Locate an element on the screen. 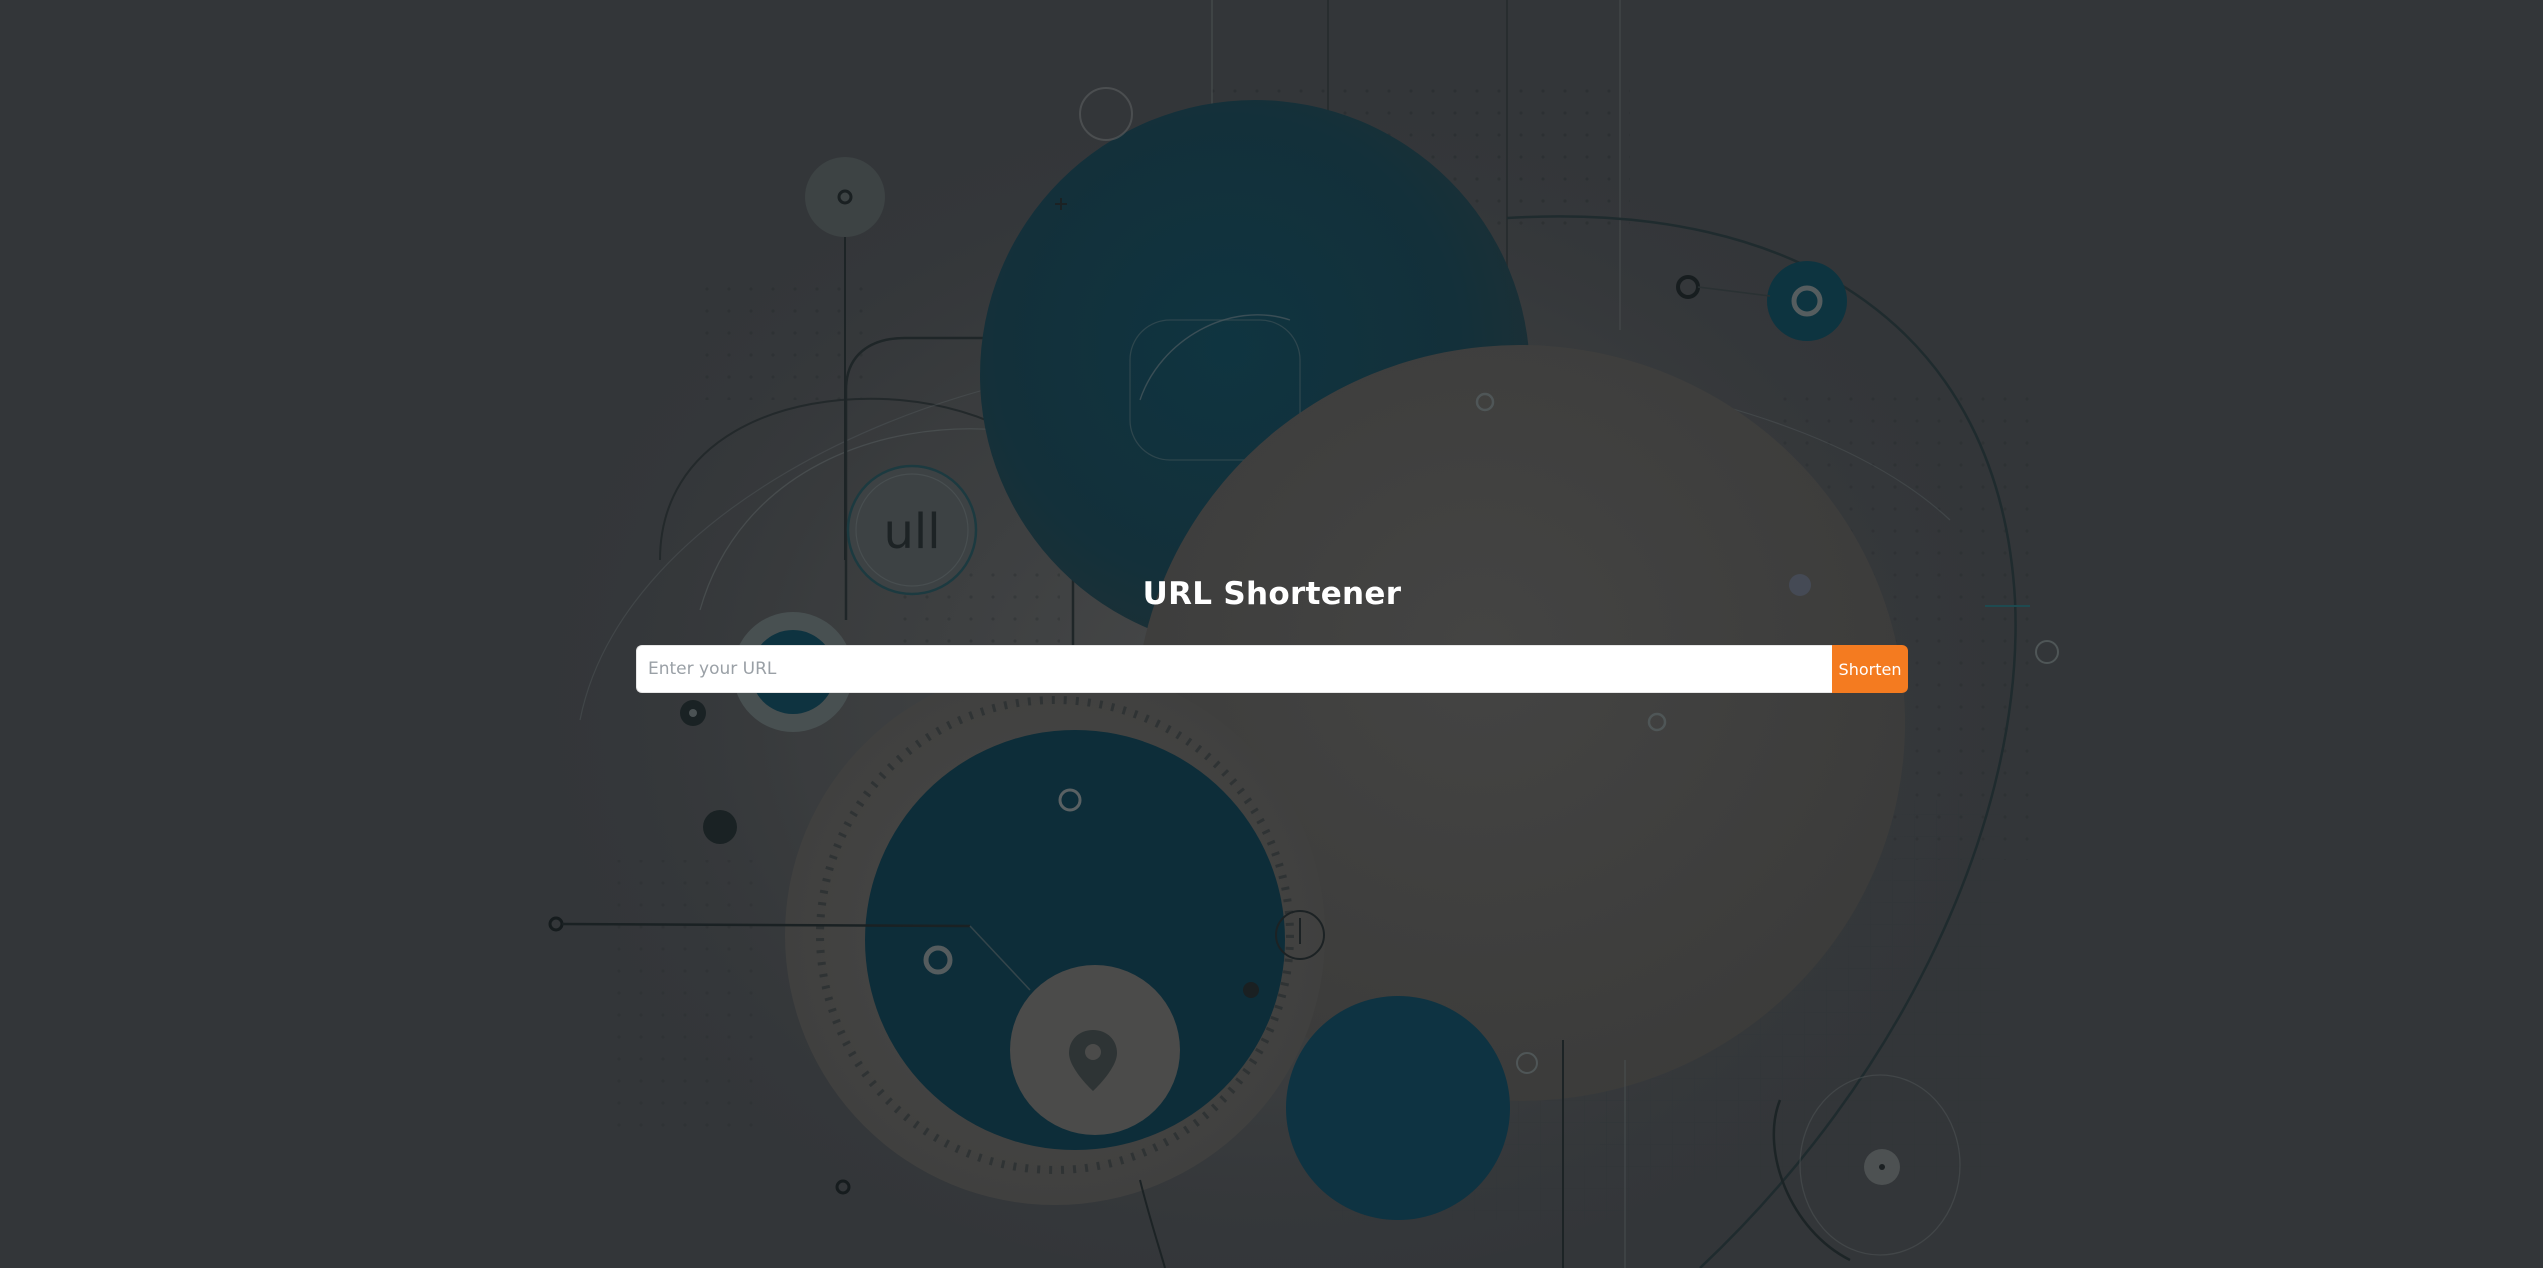 This screenshot has width=2543, height=1268. shortener-container: URL Shortener Shorten is located at coordinates (1272, 632).